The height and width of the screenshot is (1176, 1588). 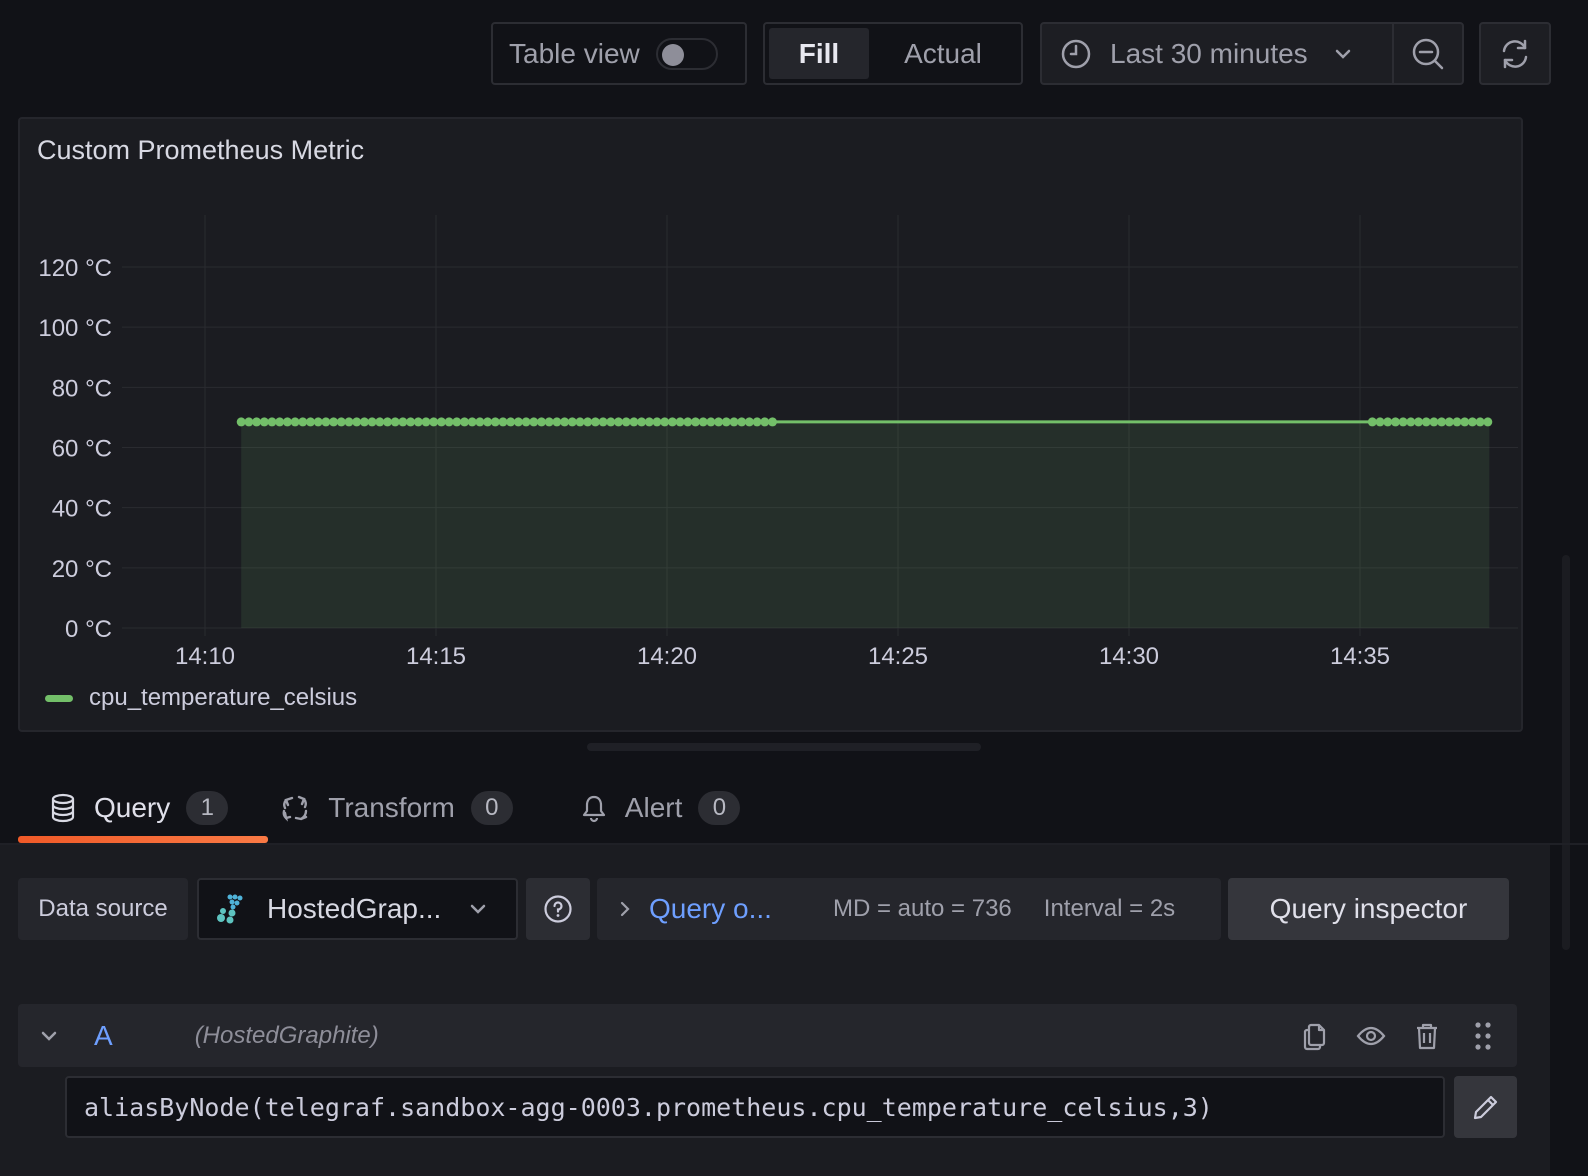 What do you see at coordinates (619, 53) in the screenshot?
I see `table-view-toggle-group: Table view` at bounding box center [619, 53].